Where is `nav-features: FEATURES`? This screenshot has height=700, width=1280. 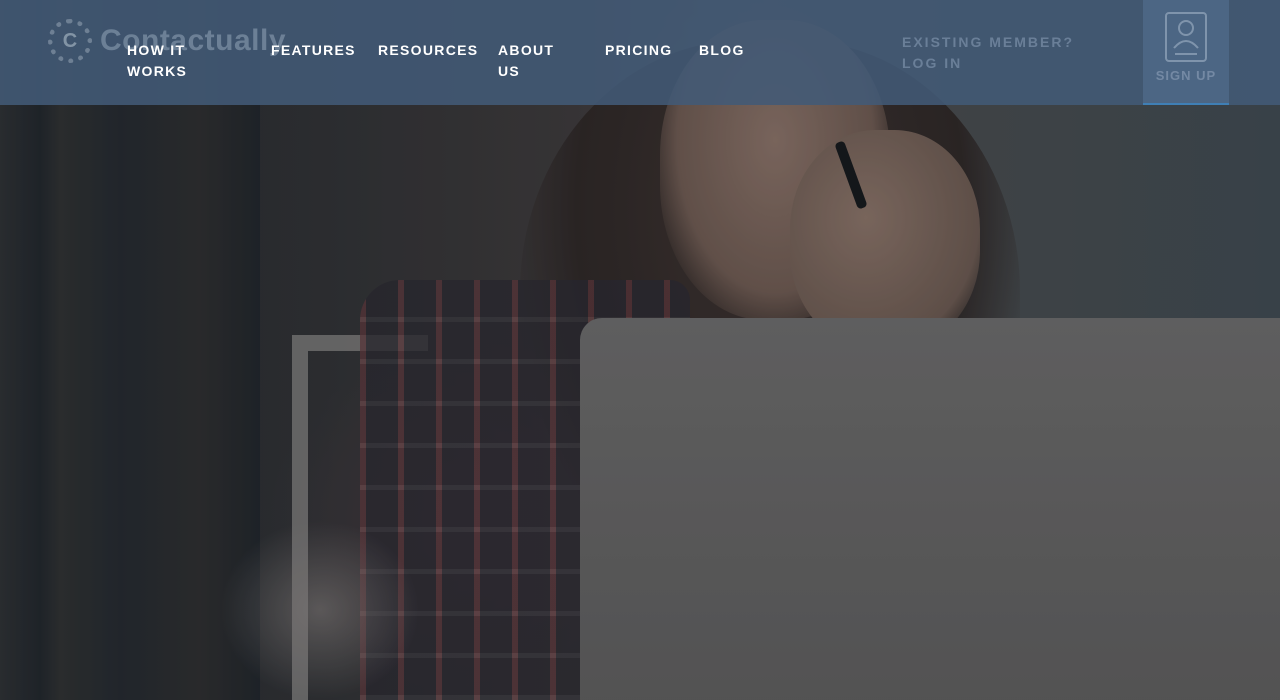 nav-features: FEATURES is located at coordinates (313, 50).